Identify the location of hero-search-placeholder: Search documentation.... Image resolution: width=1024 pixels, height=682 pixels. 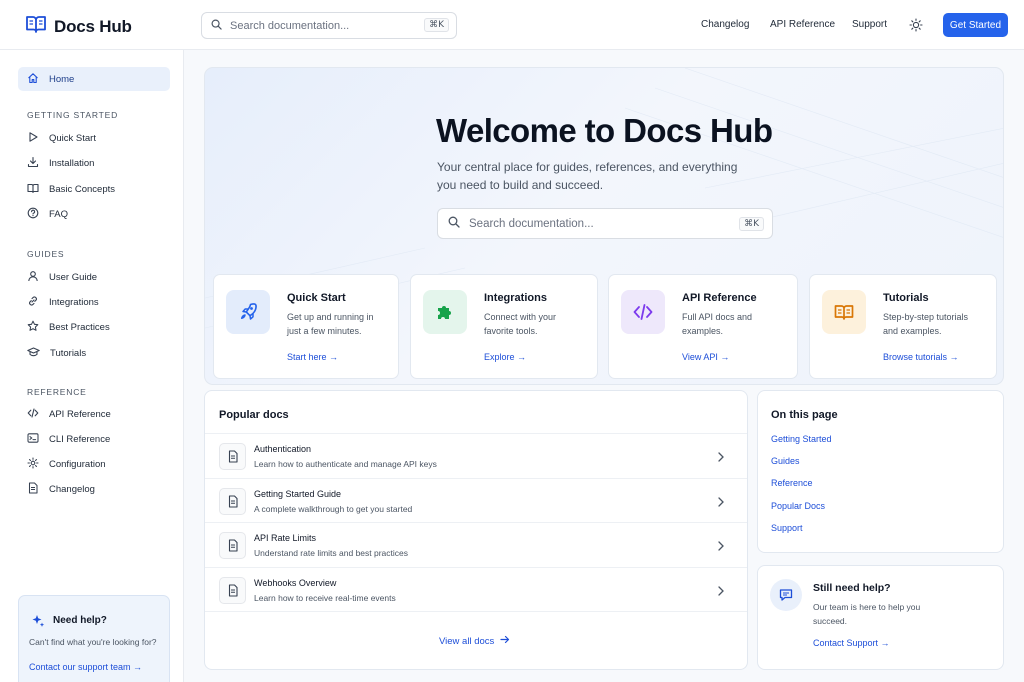
(531, 223).